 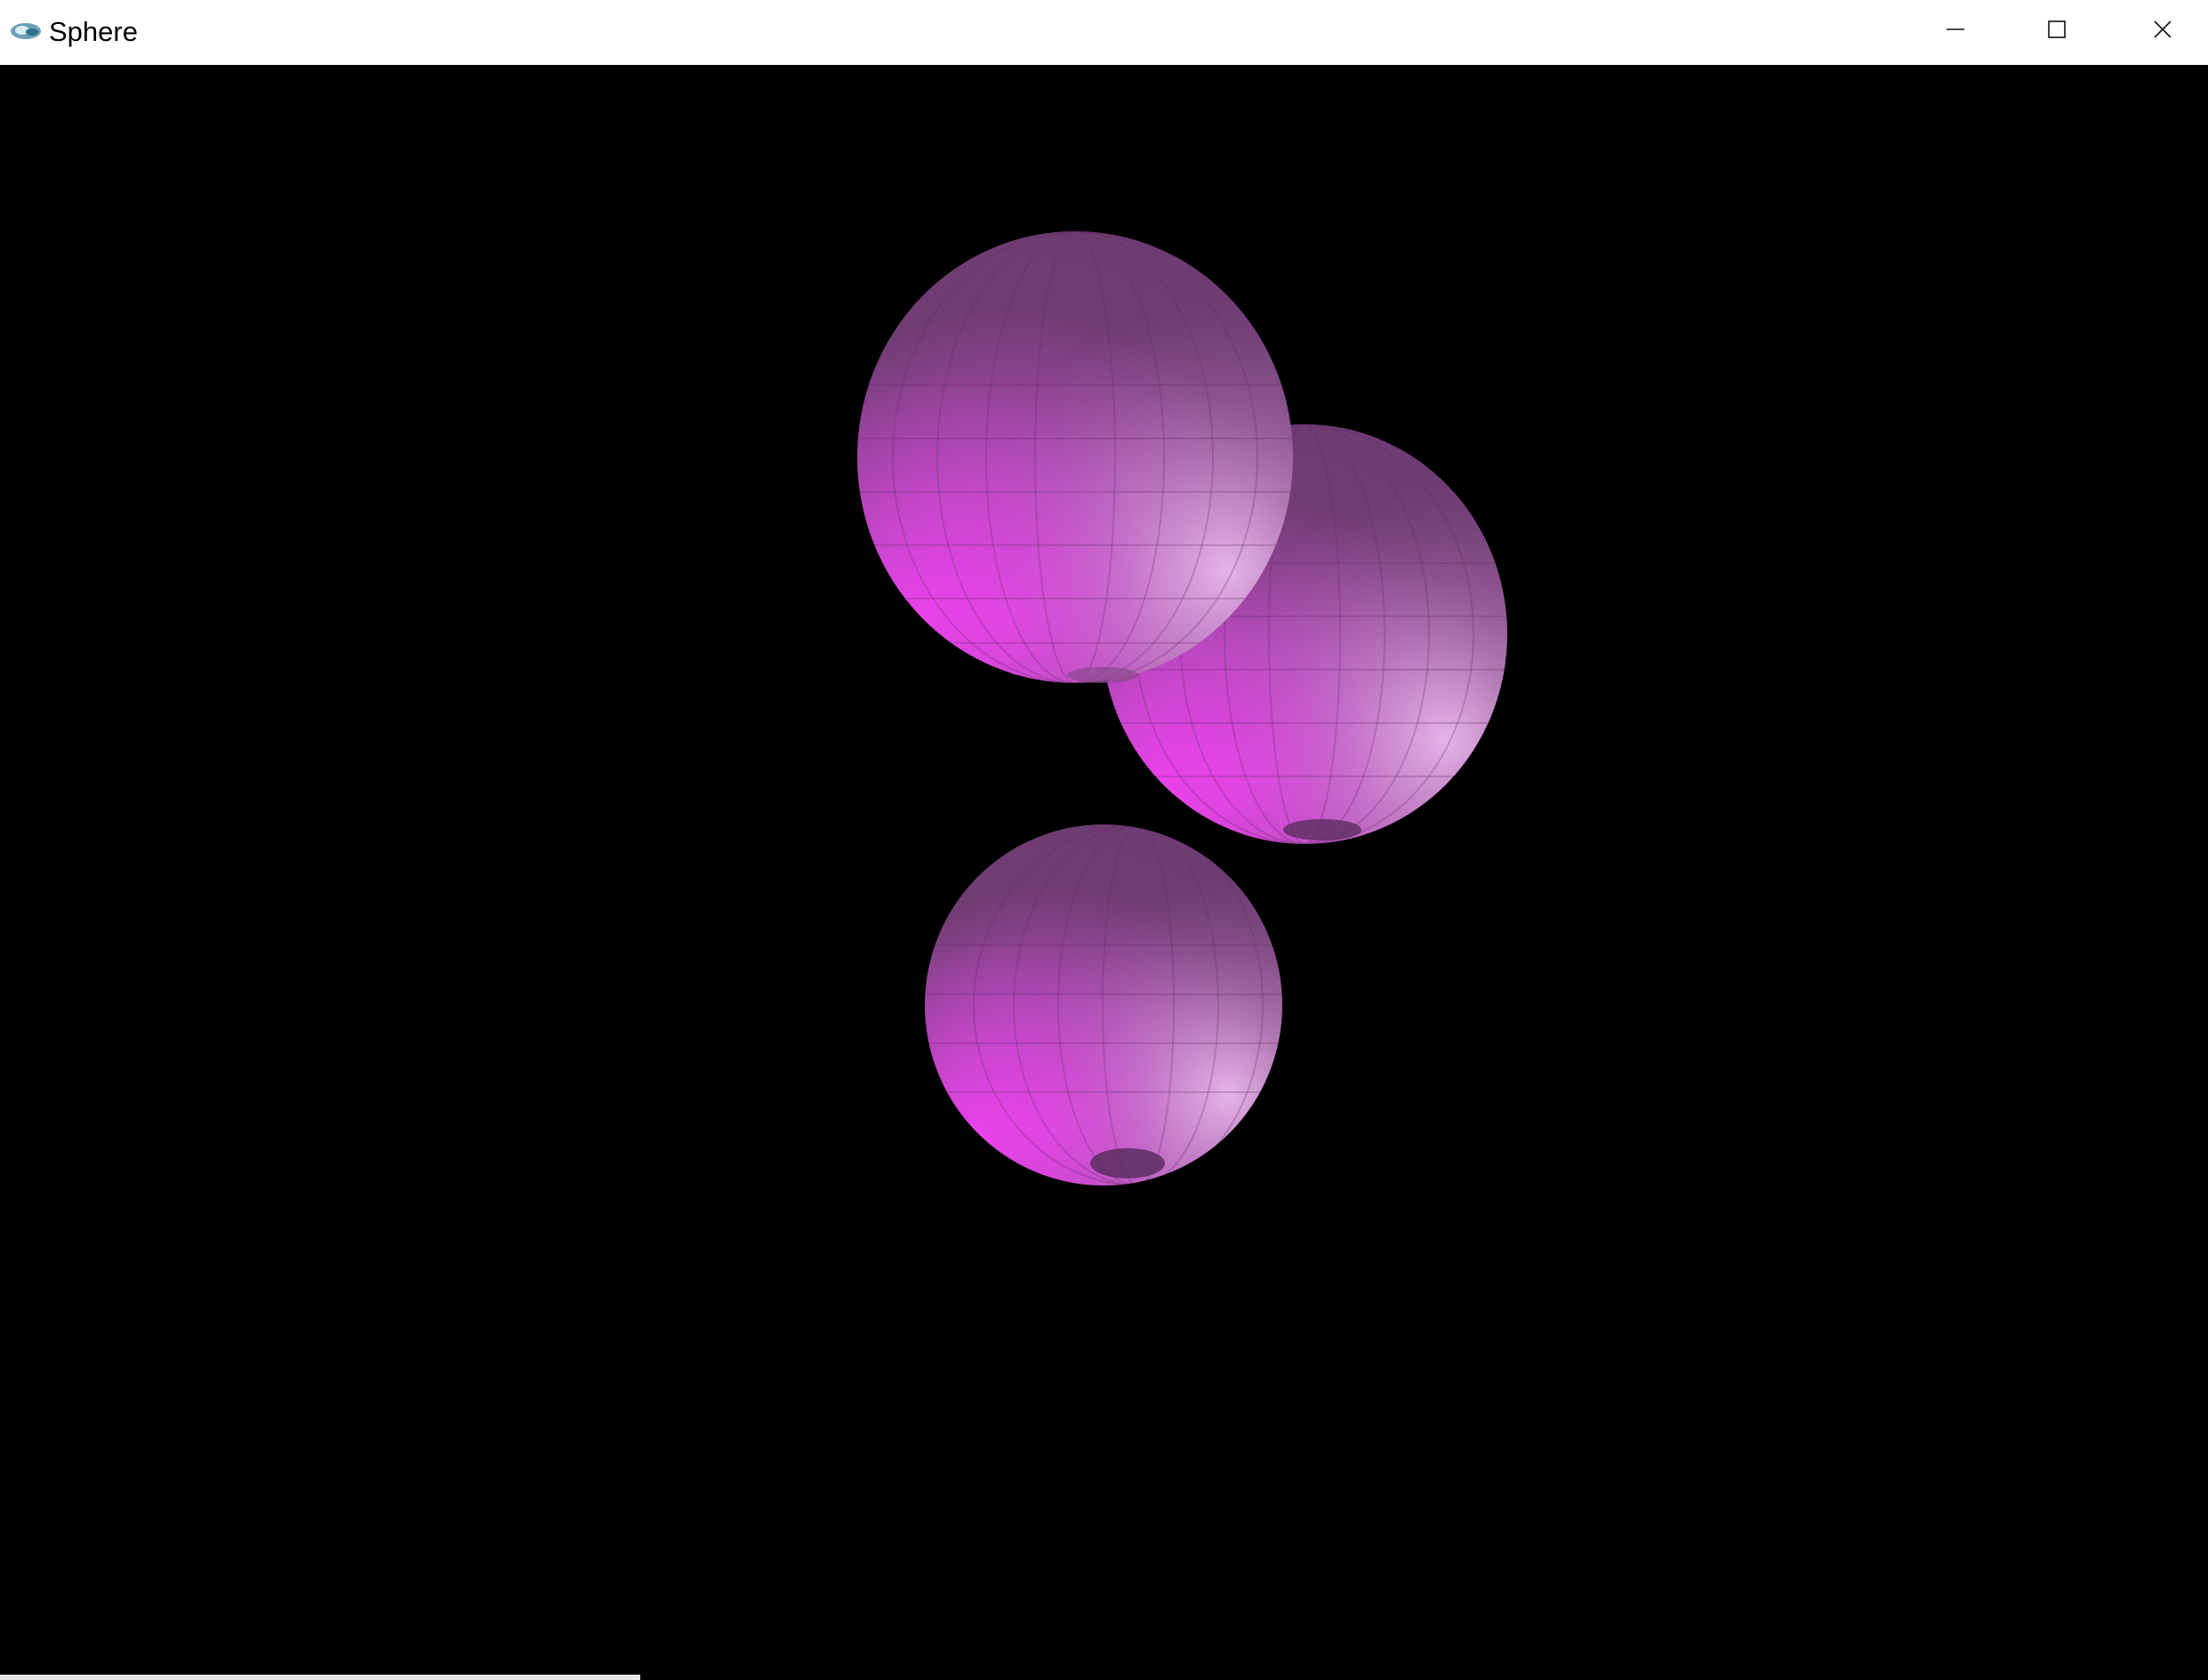 I want to click on maximize-button, so click(x=2057, y=31).